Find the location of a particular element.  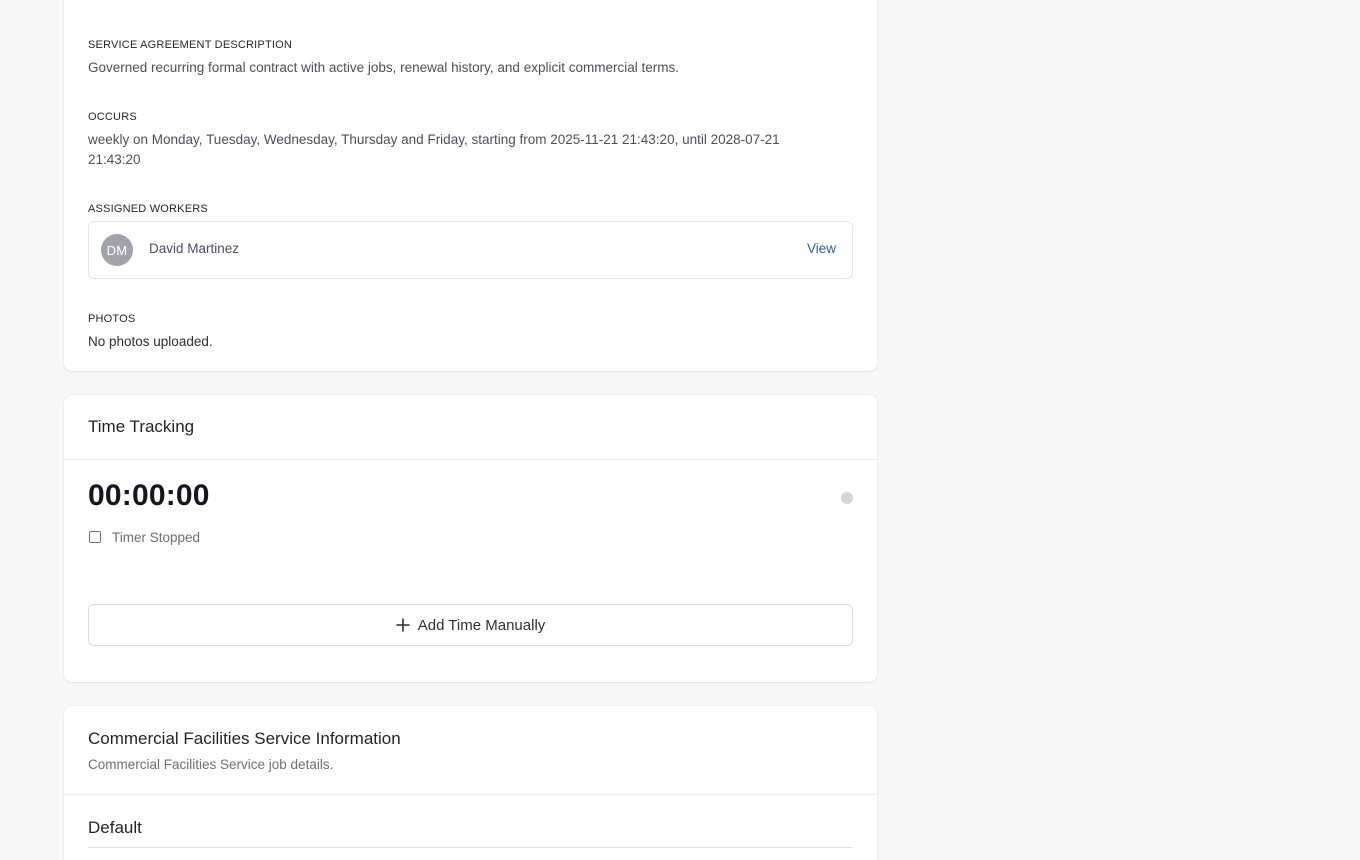

assigned-workers-label: ASSIGNED WORKERS is located at coordinates (148, 209).